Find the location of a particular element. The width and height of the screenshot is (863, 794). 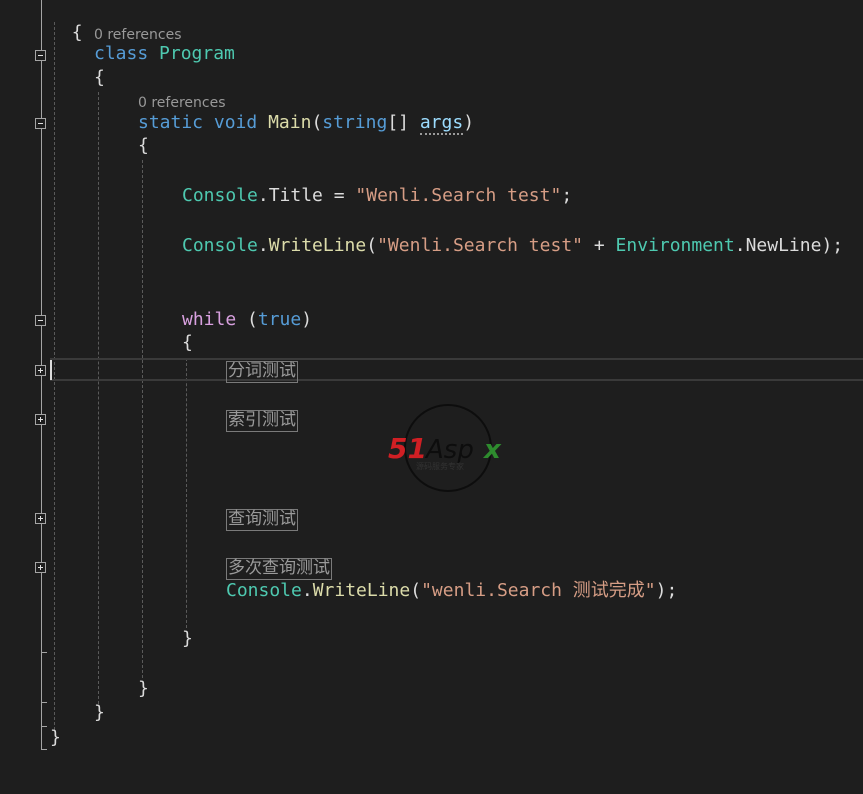

watermark-brand-text: Asp is located at coordinates (449, 450).